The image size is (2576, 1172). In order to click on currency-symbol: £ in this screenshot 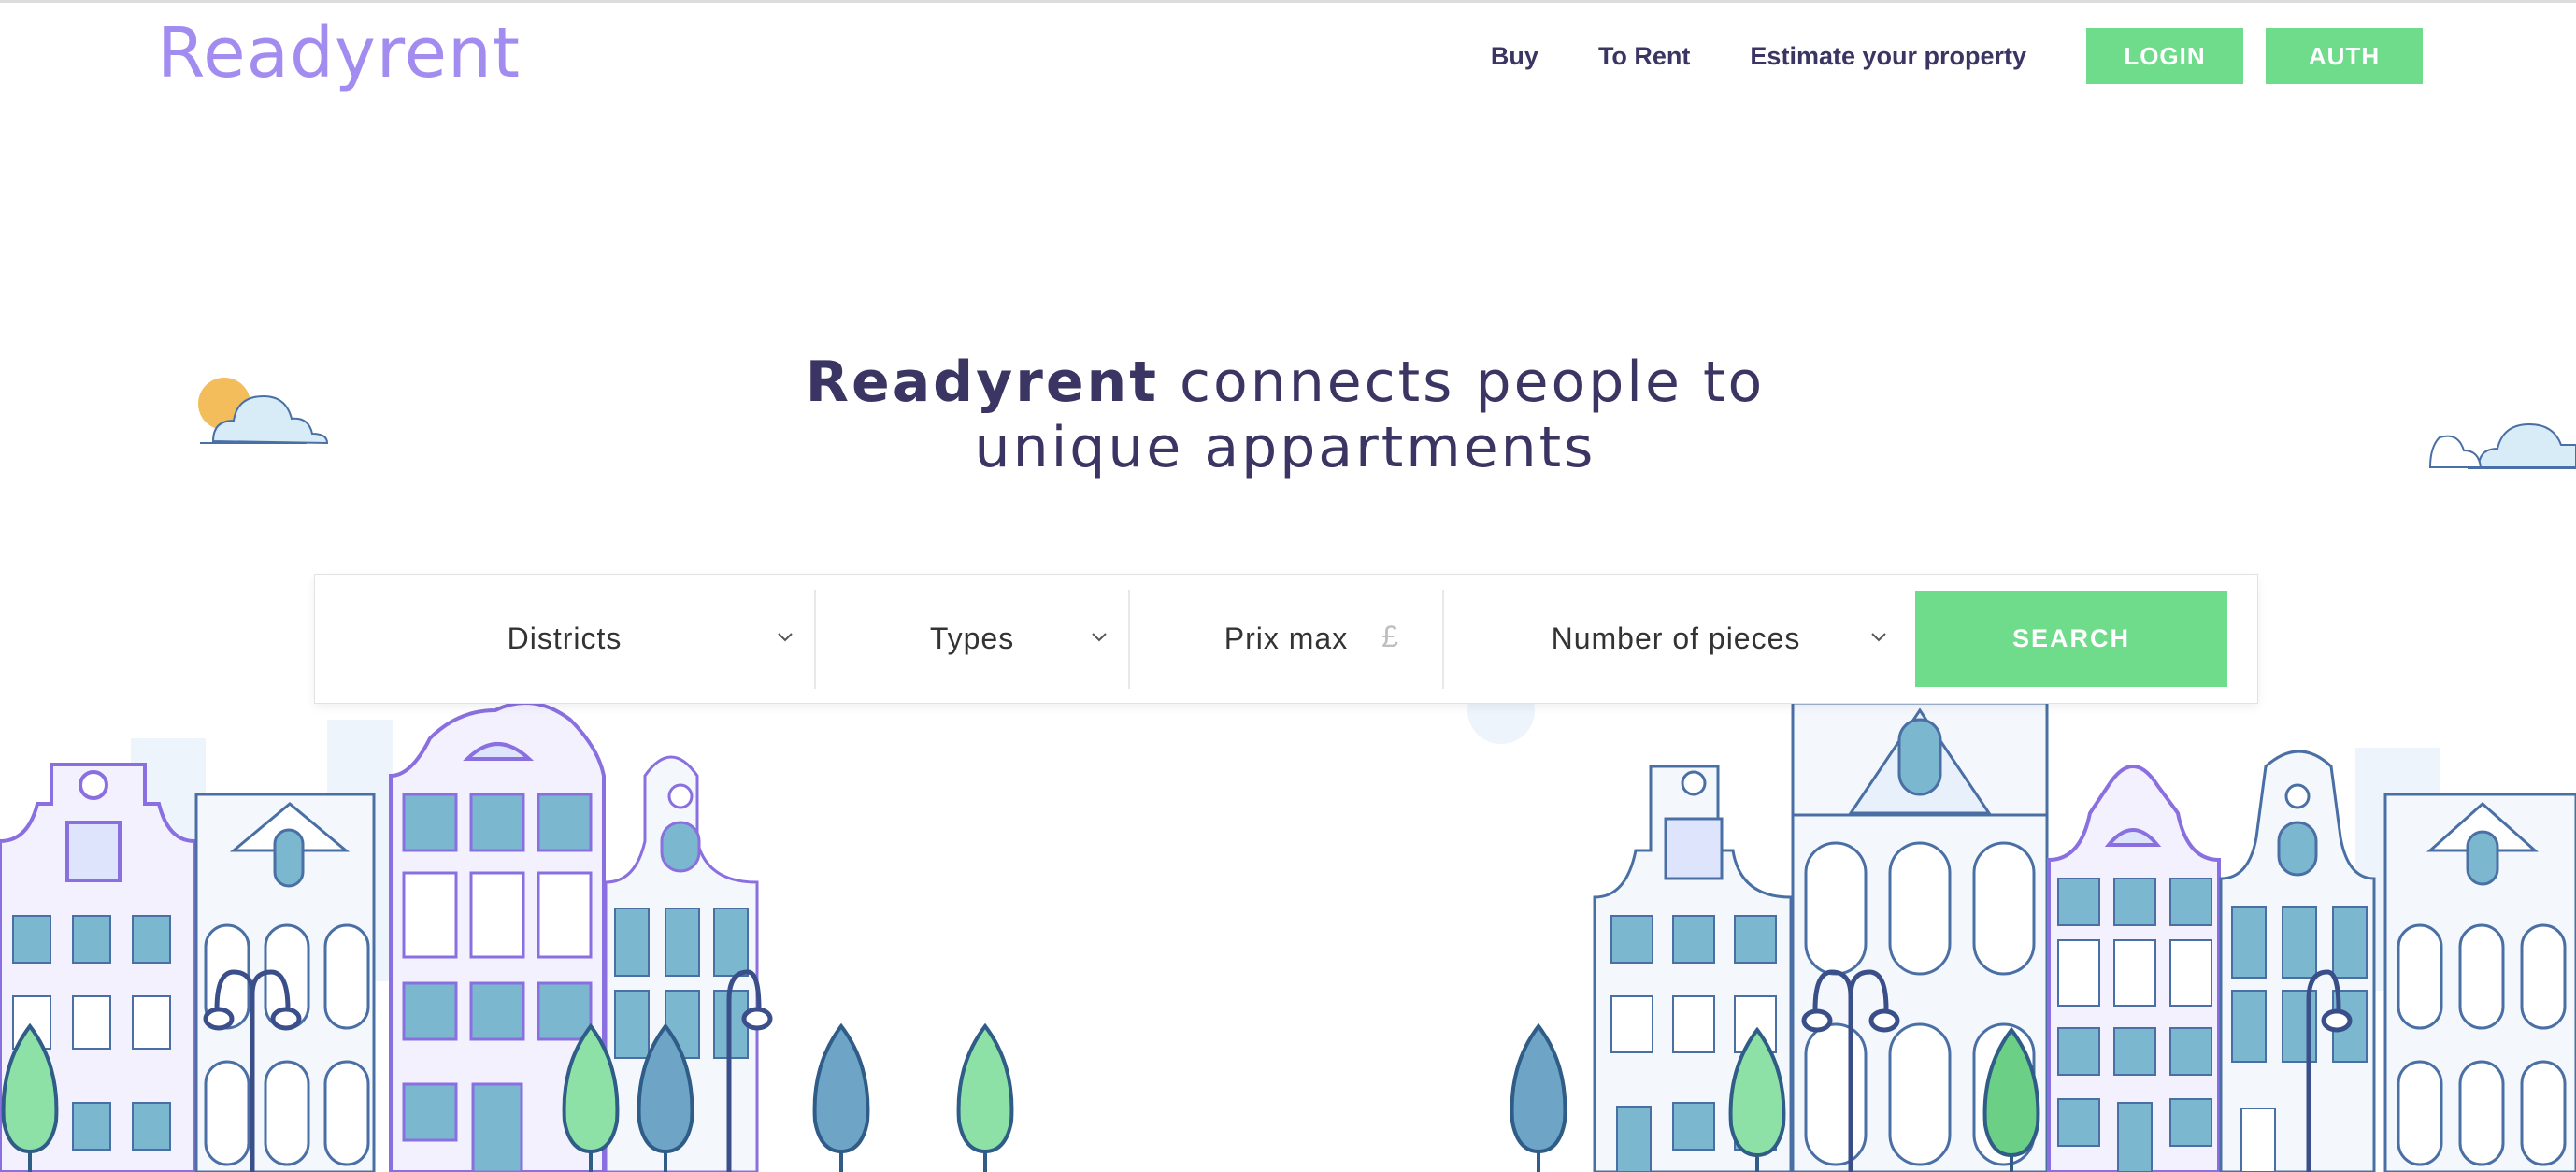, I will do `click(1390, 636)`.